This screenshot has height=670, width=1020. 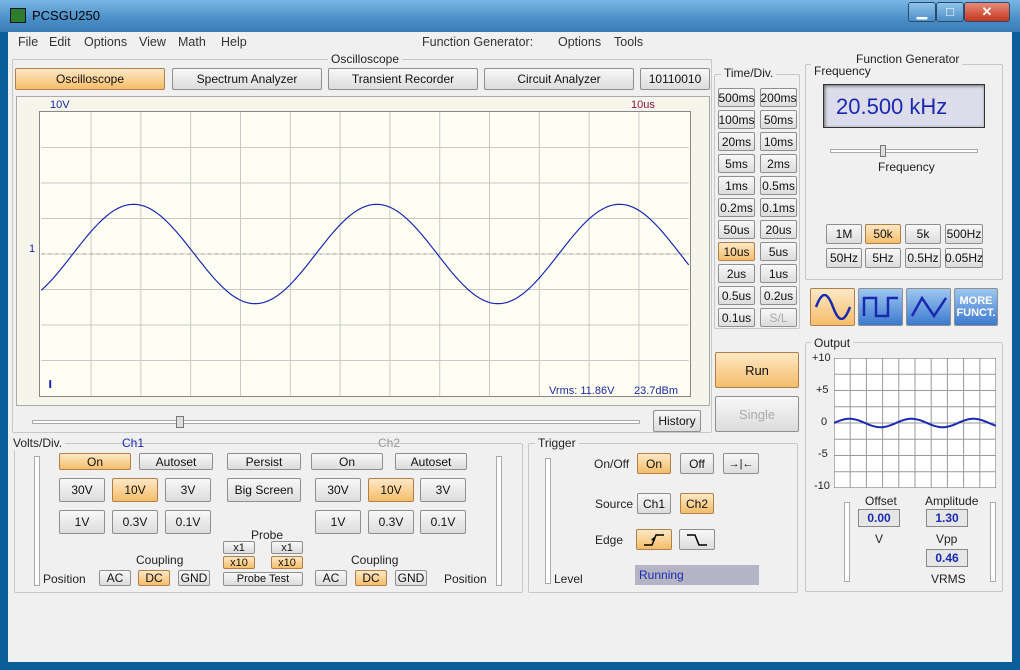 I want to click on ch1-range-0-3v: 0.3V, so click(x=135, y=522).